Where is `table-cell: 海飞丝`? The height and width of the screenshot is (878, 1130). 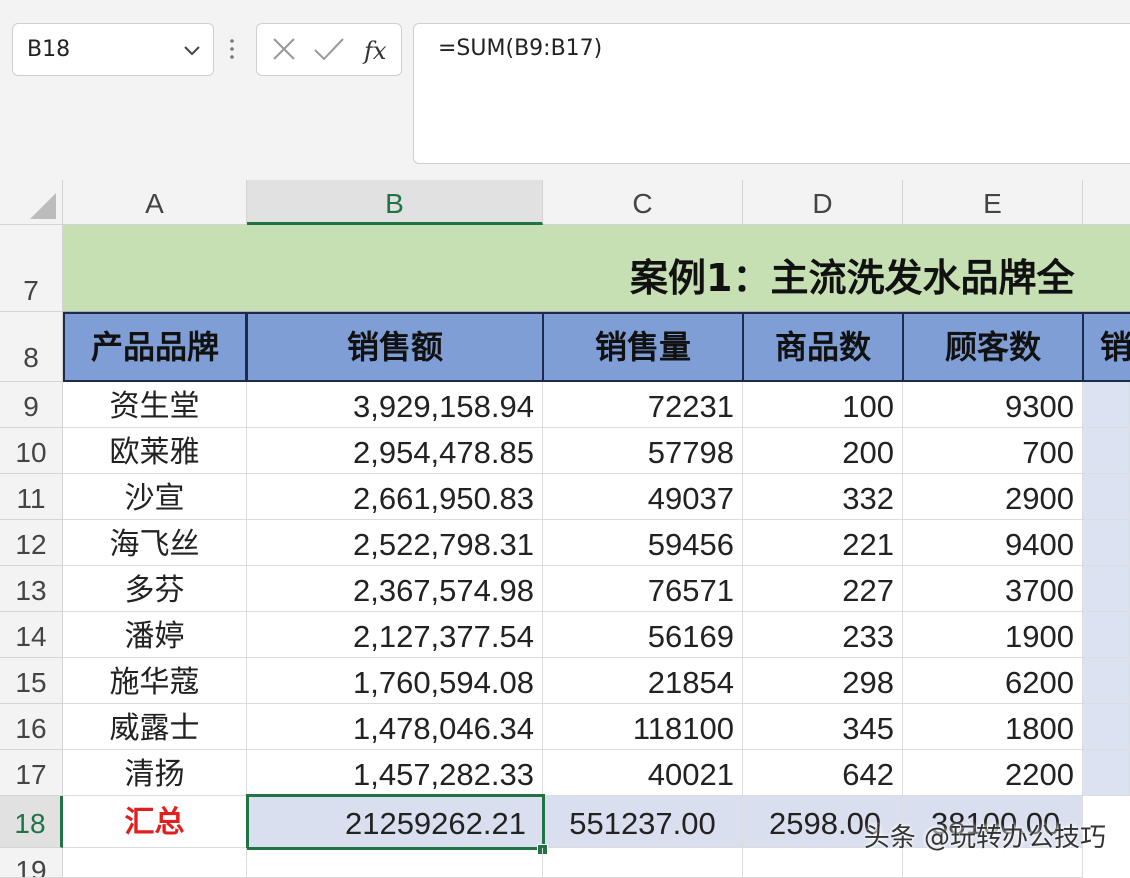
table-cell: 海飞丝 is located at coordinates (155, 543).